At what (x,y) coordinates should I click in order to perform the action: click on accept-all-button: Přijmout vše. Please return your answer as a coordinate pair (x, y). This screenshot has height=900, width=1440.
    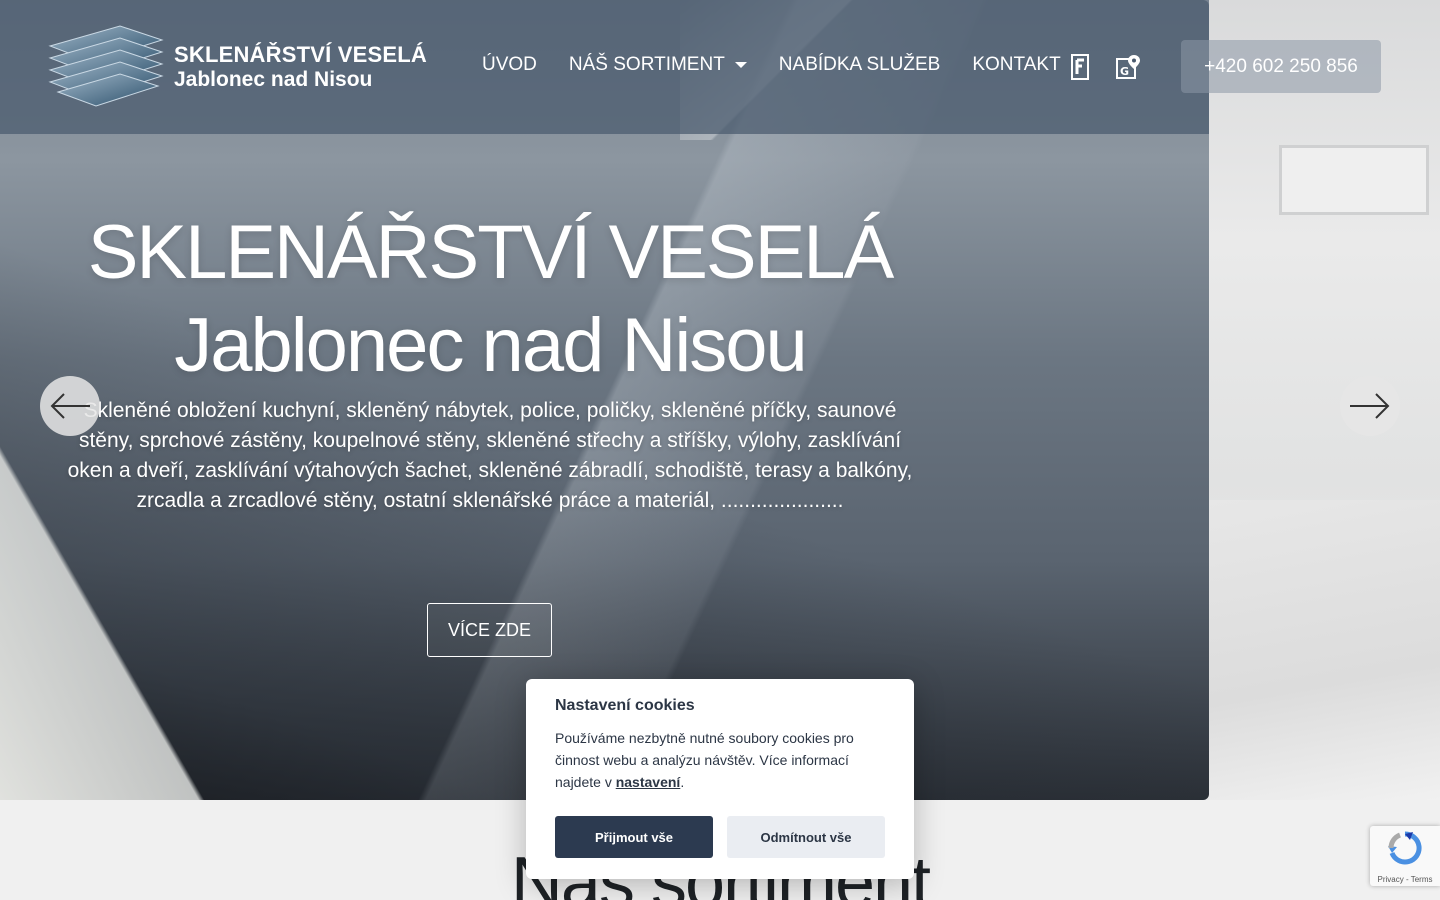
    Looking at the image, I should click on (634, 837).